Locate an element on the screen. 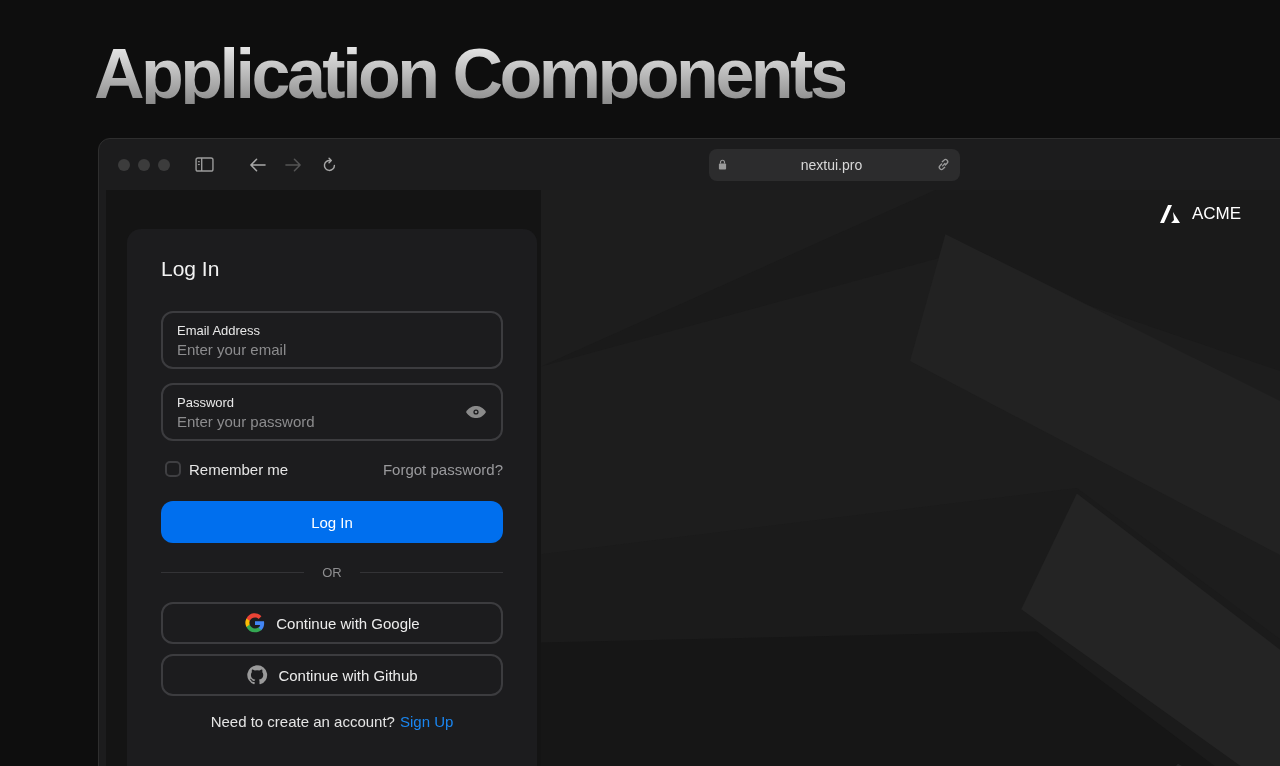  checkbox is located at coordinates (173, 469).